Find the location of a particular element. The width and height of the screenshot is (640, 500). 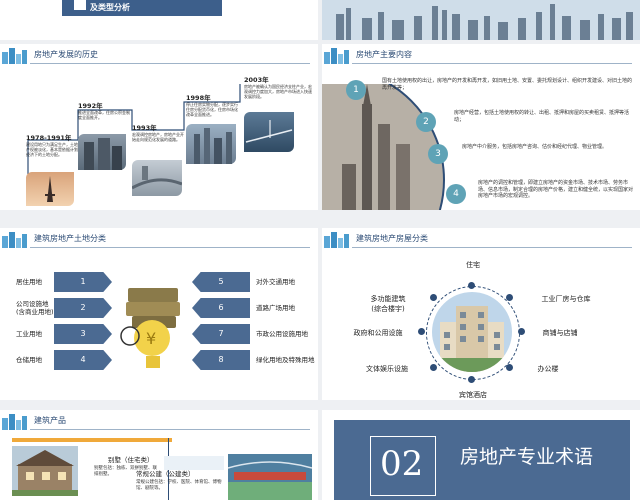

subtitle: 及类型分析 is located at coordinates (110, 7).